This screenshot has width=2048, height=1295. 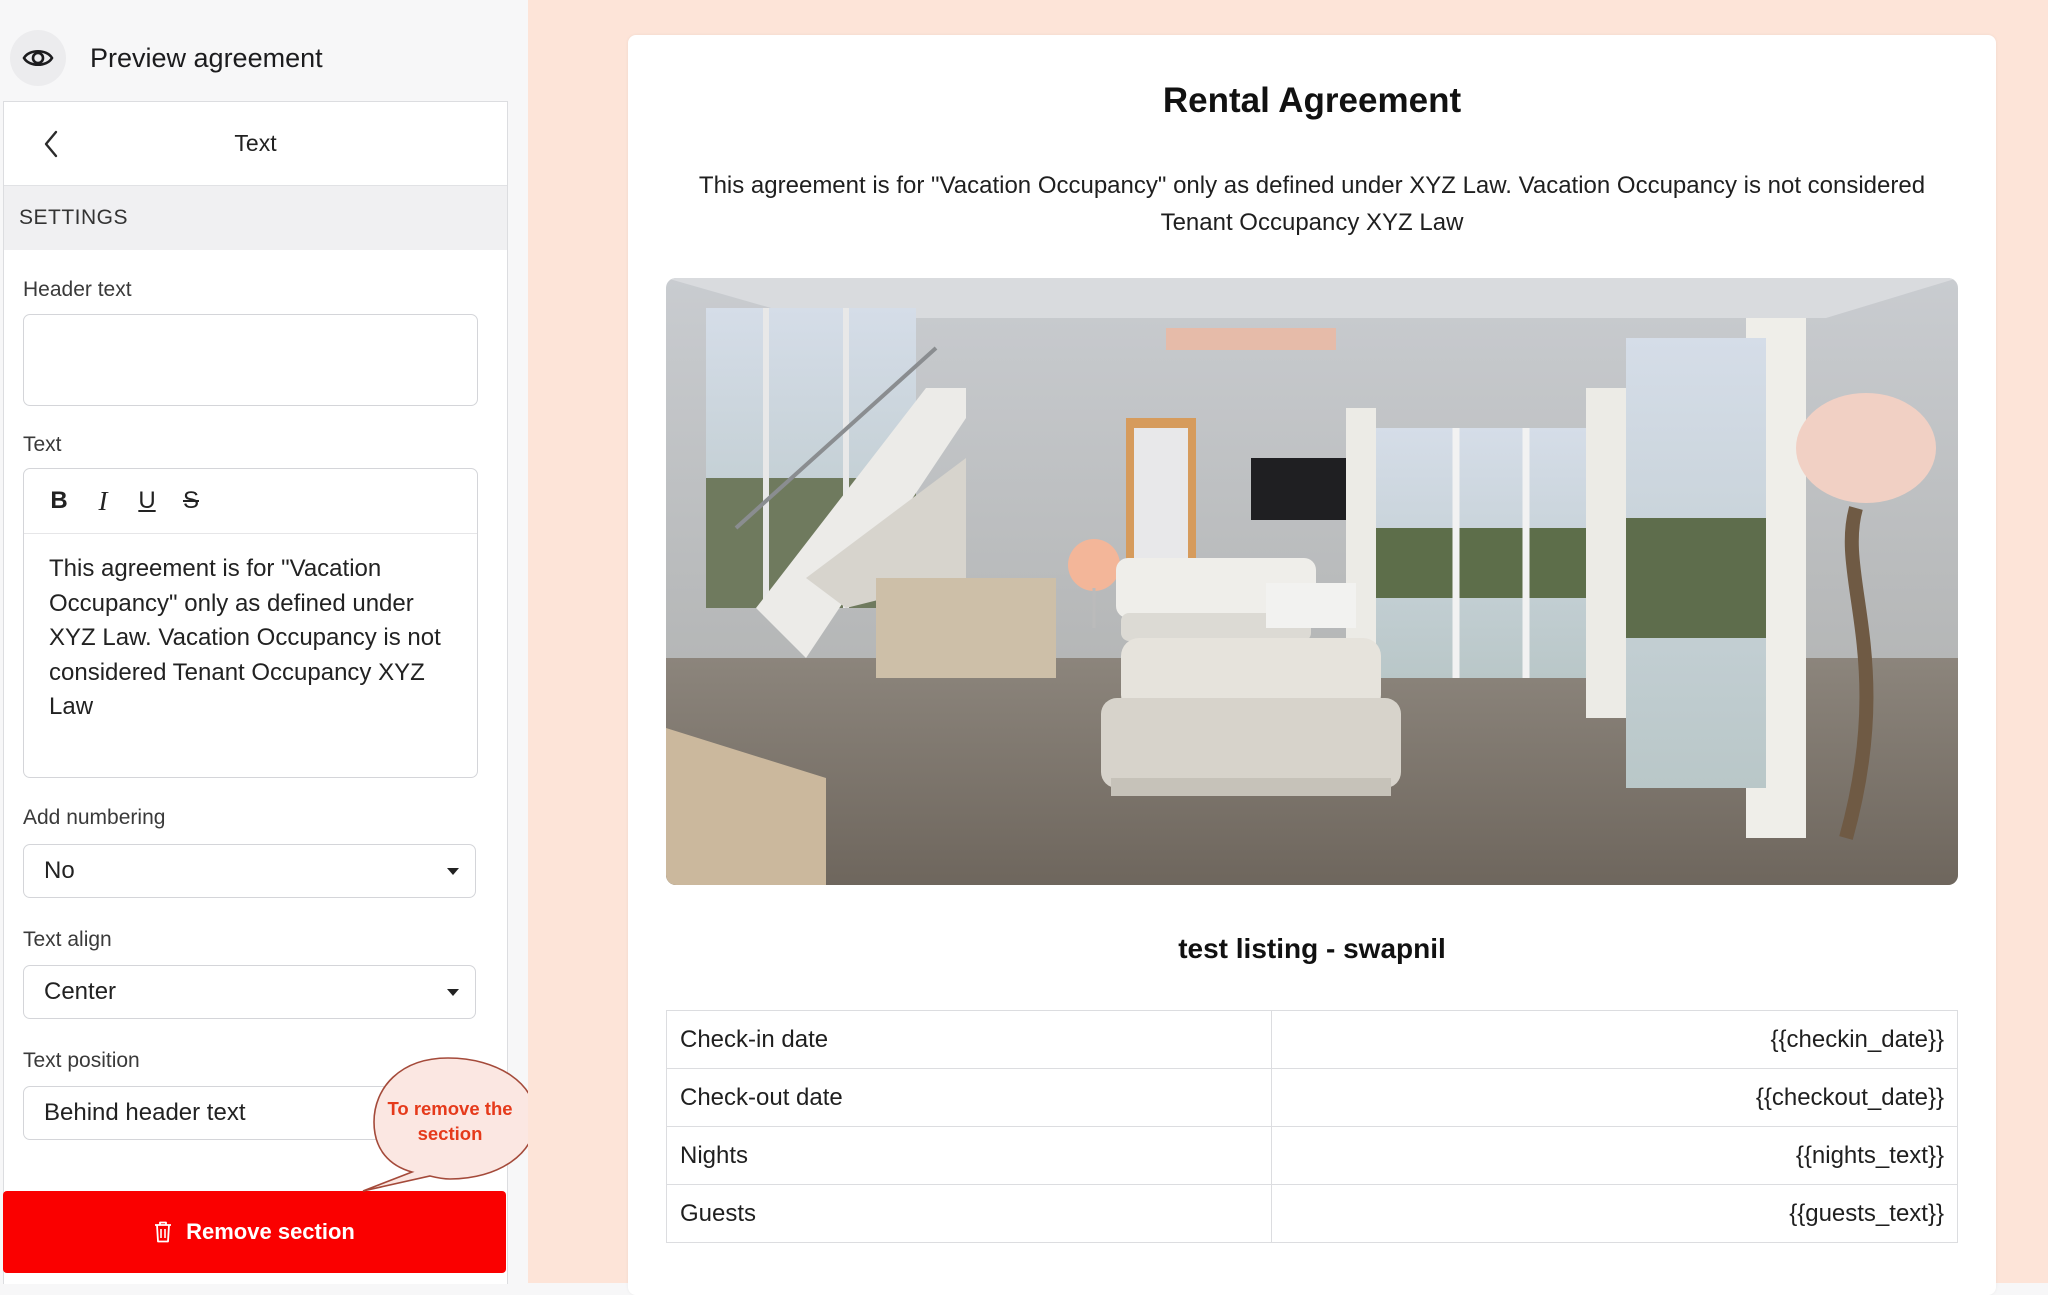 I want to click on back-button, so click(x=51, y=144).